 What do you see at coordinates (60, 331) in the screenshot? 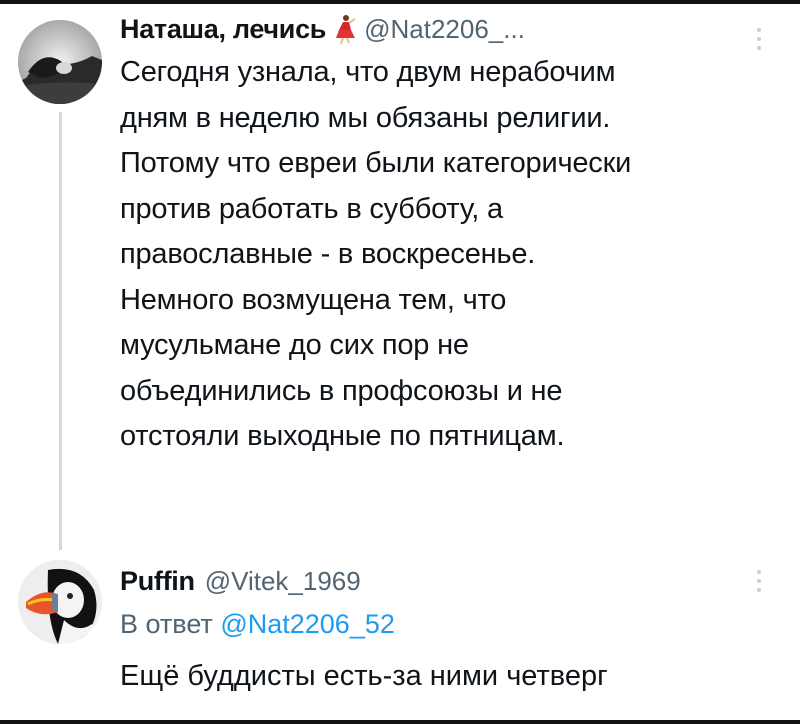
I see `thread-connector-line` at bounding box center [60, 331].